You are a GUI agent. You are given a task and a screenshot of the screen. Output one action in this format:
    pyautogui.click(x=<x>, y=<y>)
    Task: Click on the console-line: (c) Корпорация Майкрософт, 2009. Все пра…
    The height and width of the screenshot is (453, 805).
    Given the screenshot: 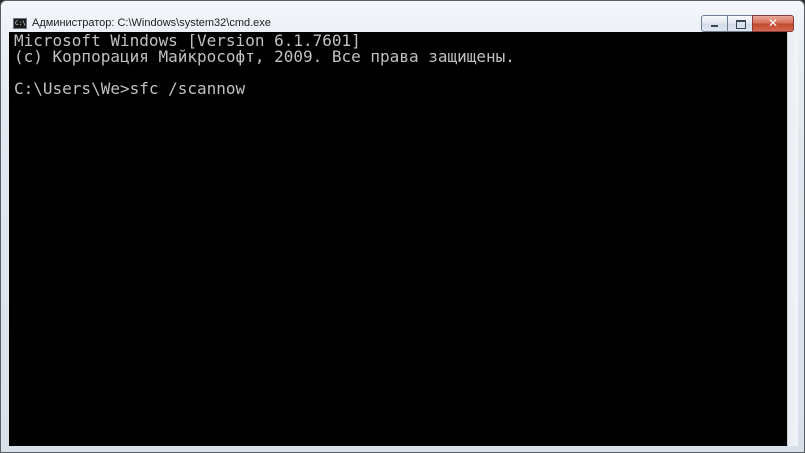 What is the action you would take?
    pyautogui.click(x=264, y=56)
    